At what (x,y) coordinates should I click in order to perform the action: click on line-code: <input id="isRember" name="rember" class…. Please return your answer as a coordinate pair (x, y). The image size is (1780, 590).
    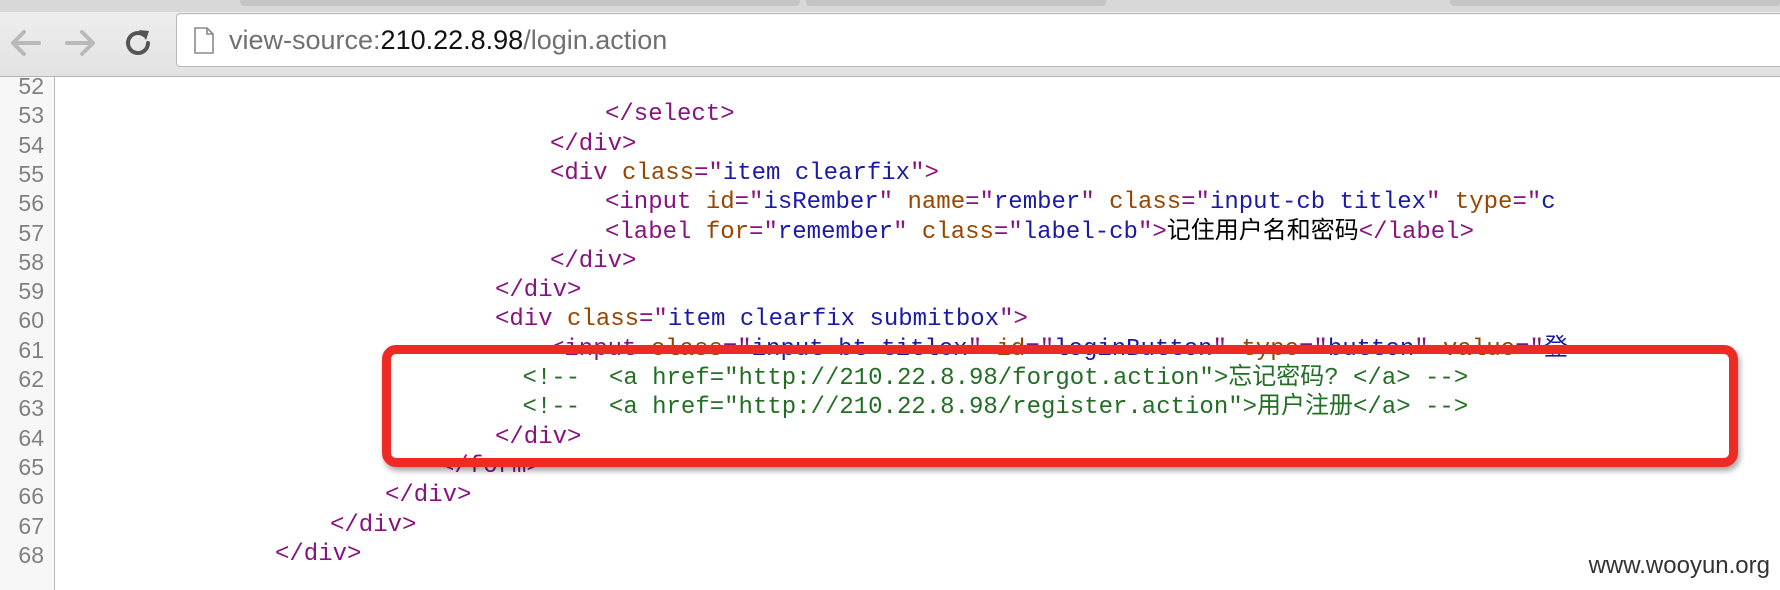
    Looking at the image, I should click on (1080, 203).